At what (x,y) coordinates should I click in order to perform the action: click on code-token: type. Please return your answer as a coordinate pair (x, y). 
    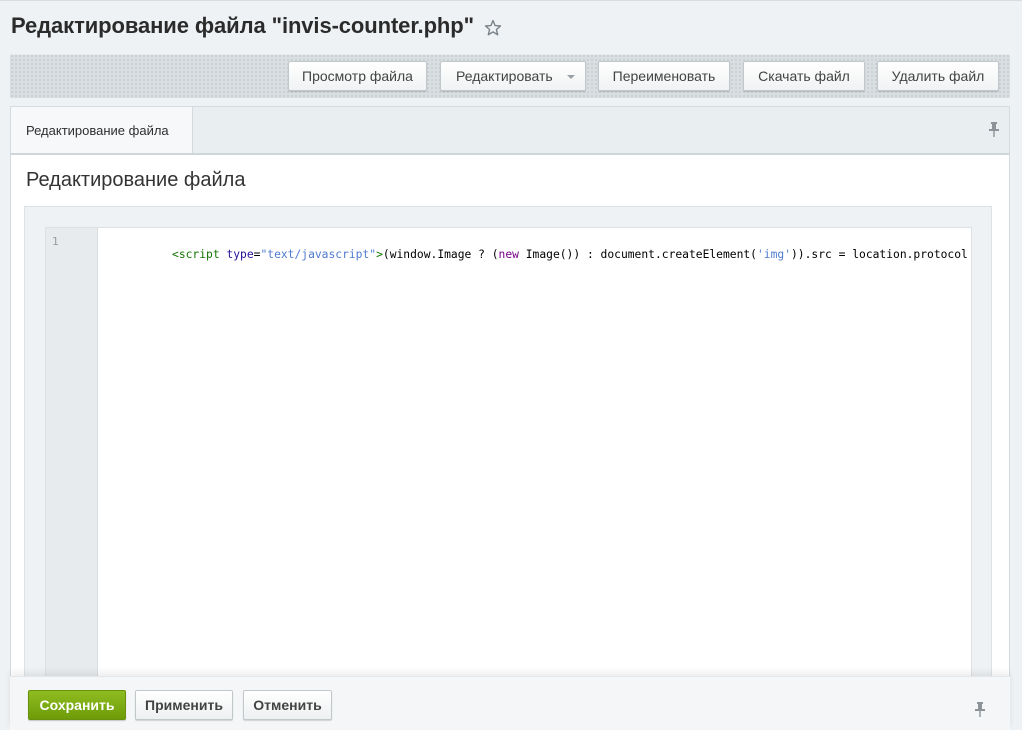
    Looking at the image, I should click on (240, 254).